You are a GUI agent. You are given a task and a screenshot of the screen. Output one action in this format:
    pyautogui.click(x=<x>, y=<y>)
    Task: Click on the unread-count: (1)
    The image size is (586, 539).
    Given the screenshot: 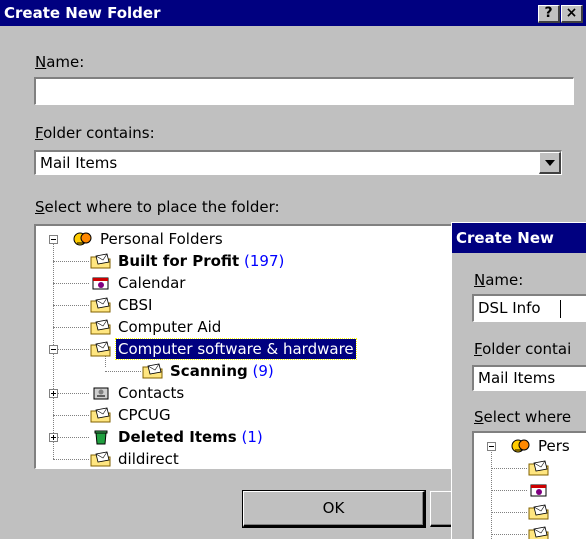 What is the action you would take?
    pyautogui.click(x=249, y=437)
    